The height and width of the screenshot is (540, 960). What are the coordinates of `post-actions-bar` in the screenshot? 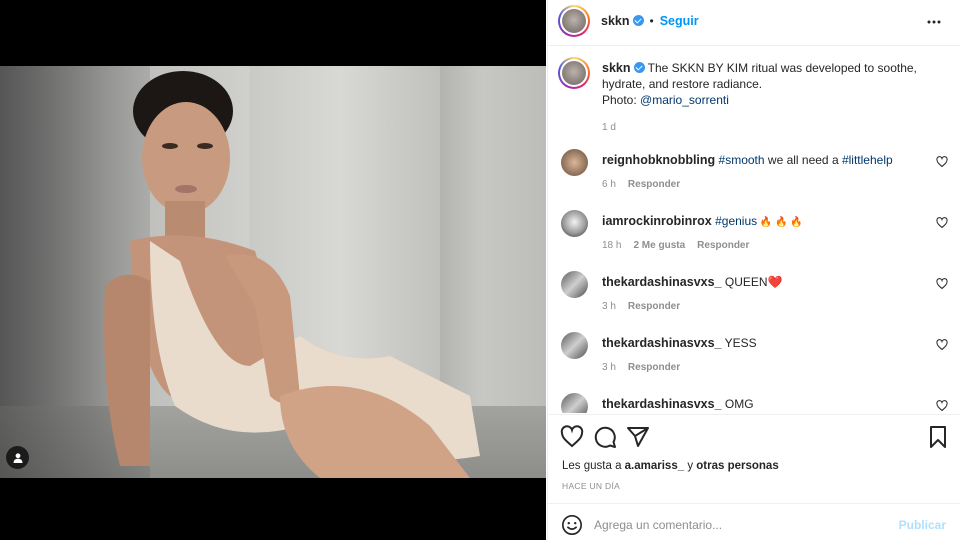 It's located at (754, 436).